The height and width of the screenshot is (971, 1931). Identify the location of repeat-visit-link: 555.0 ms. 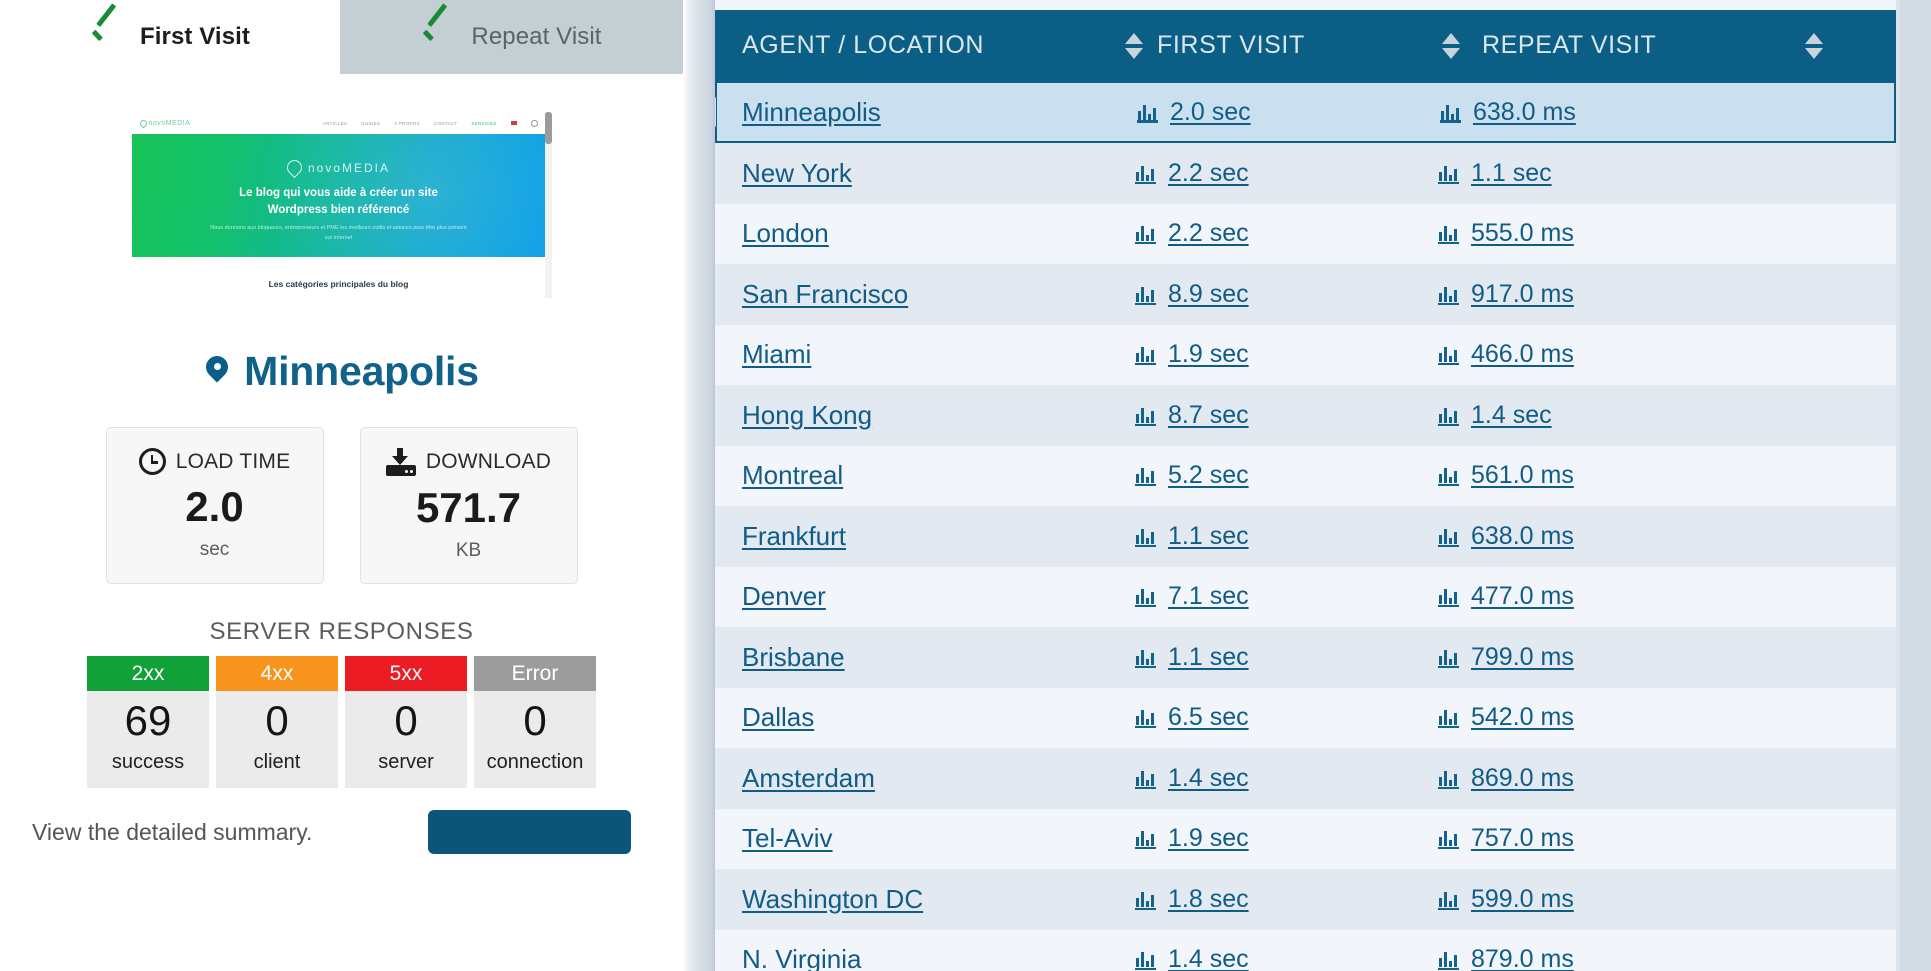
(1522, 233).